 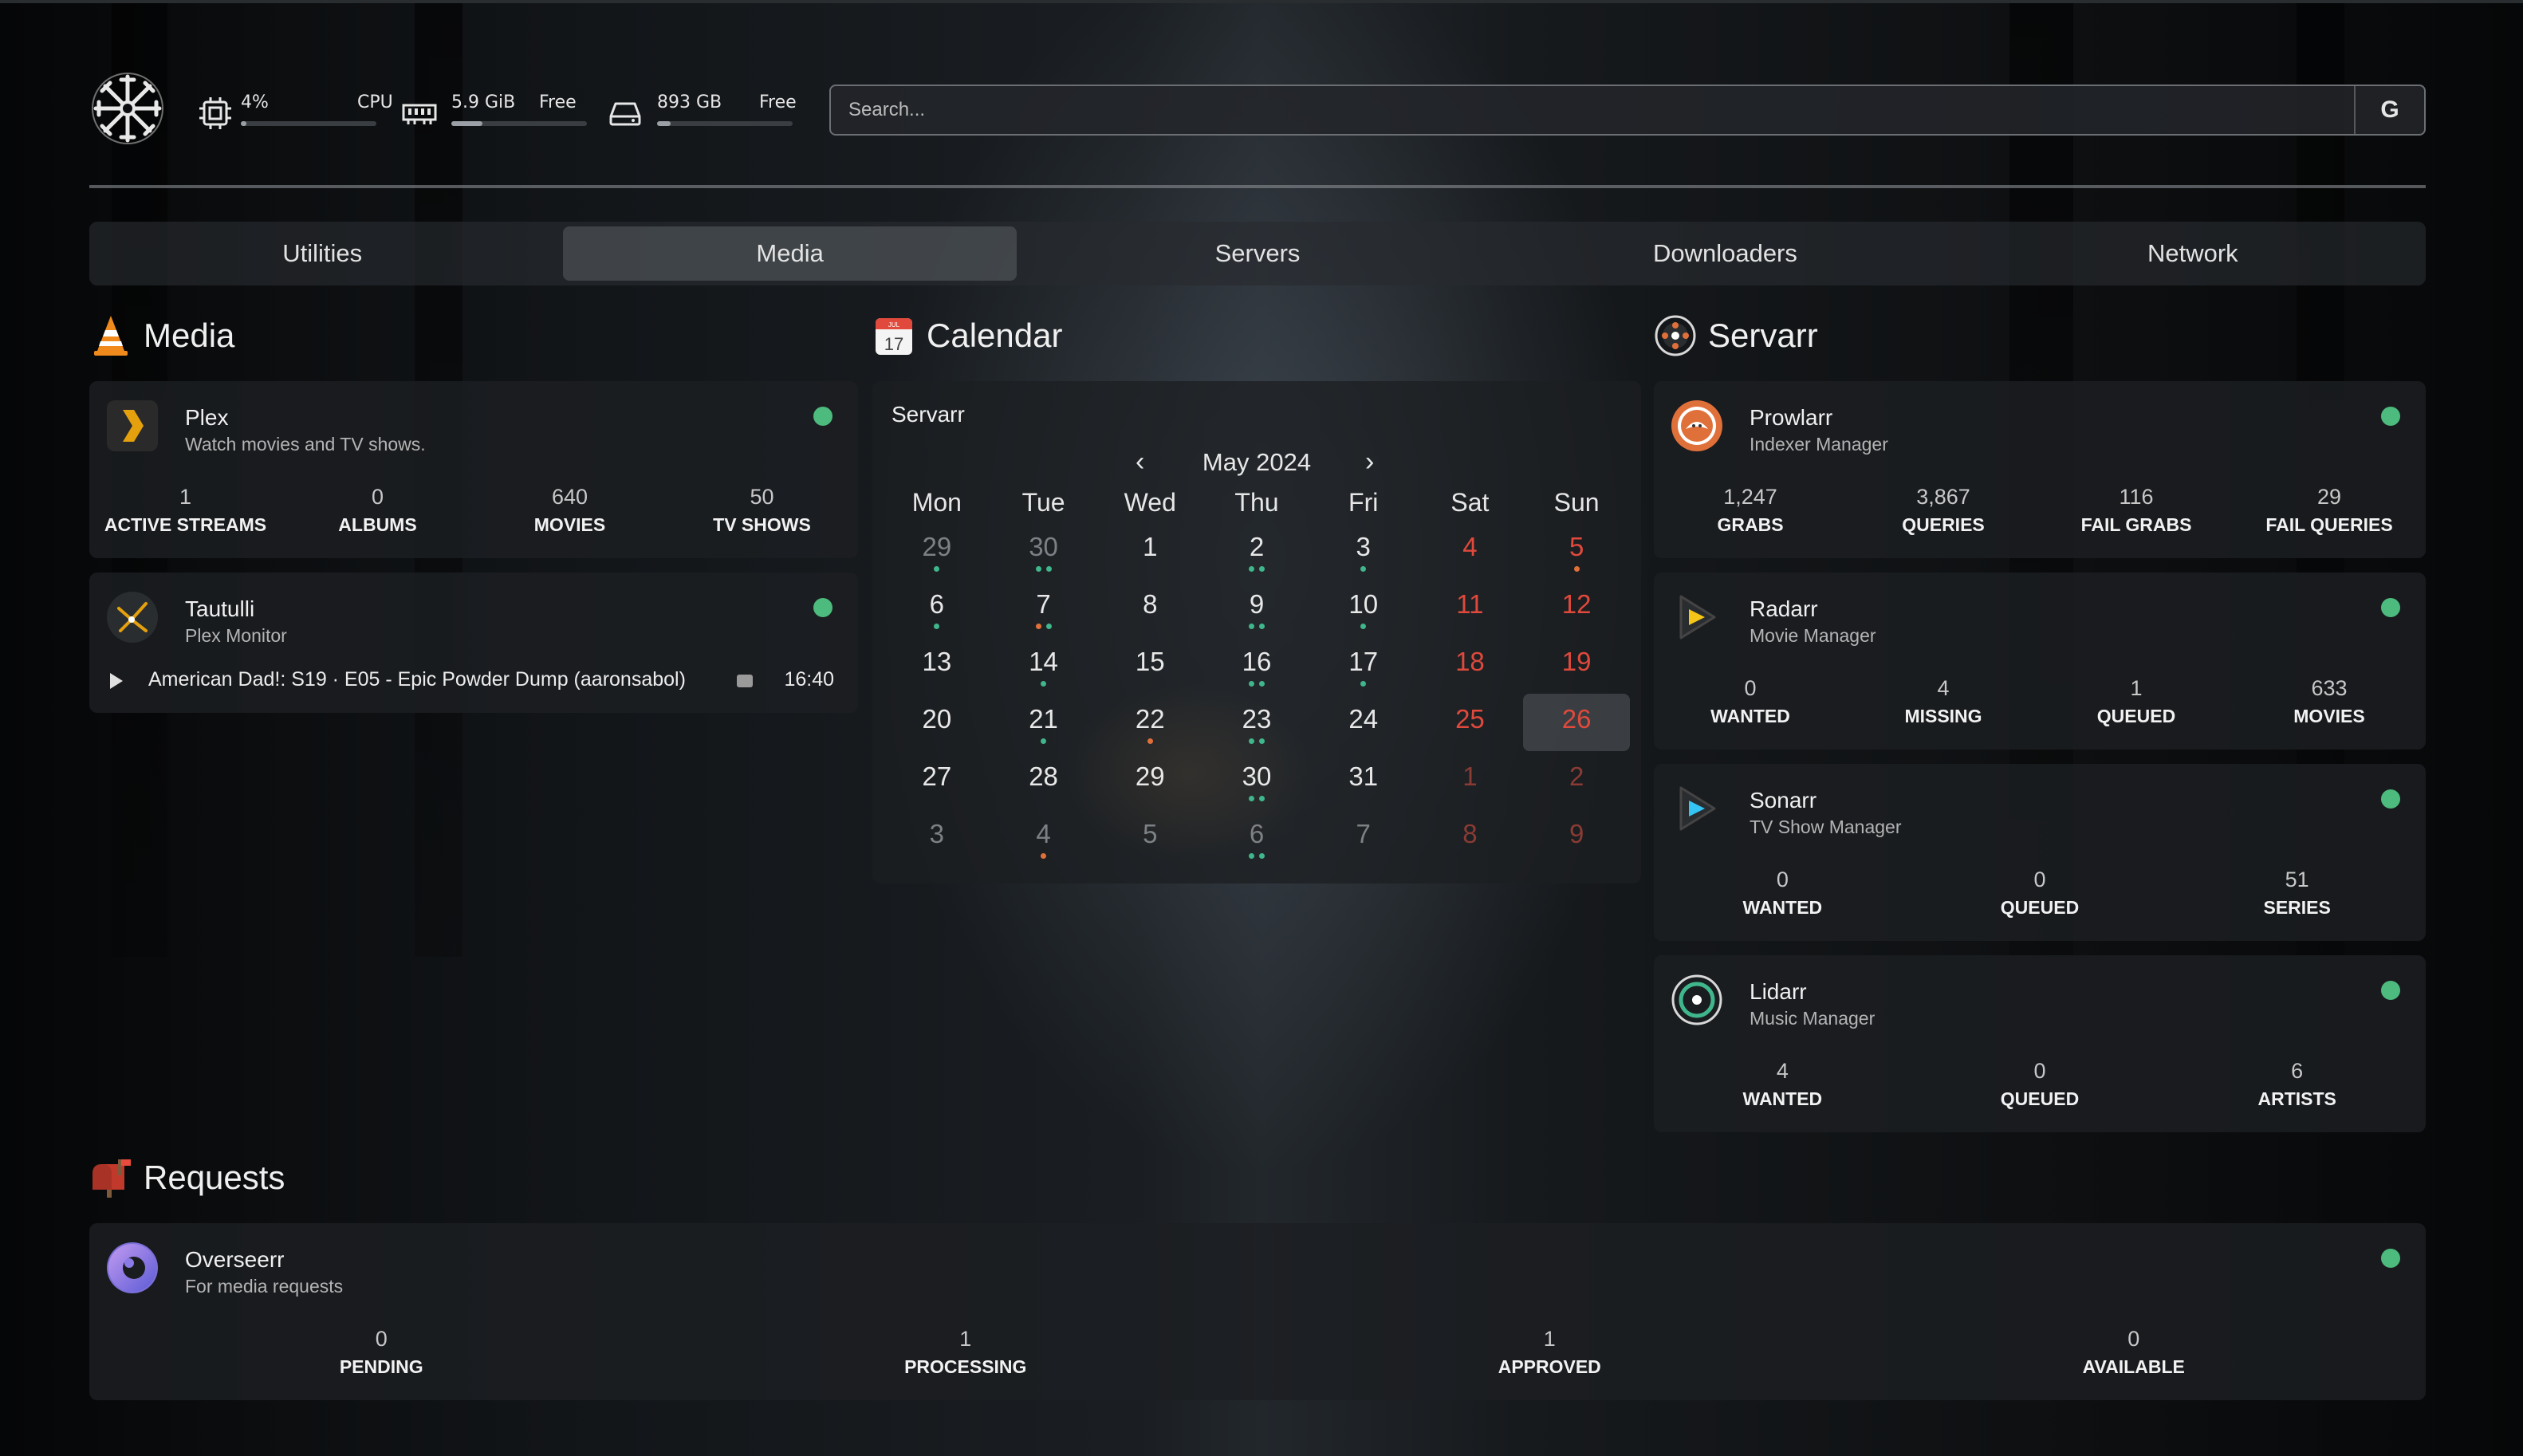 What do you see at coordinates (1576, 722) in the screenshot?
I see `calendar-day-today: 26` at bounding box center [1576, 722].